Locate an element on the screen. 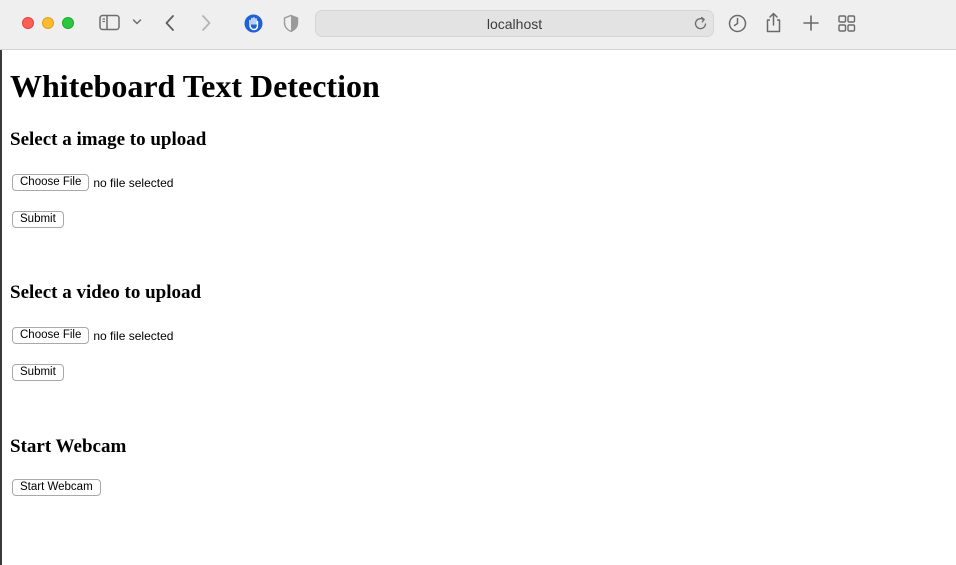  url-text: localhost is located at coordinates (514, 24).